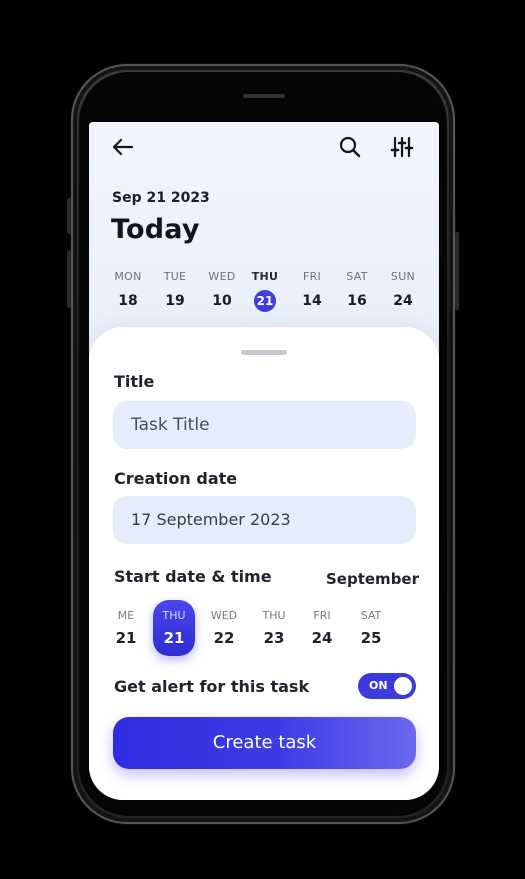  I want to click on title-label: Title, so click(134, 381).